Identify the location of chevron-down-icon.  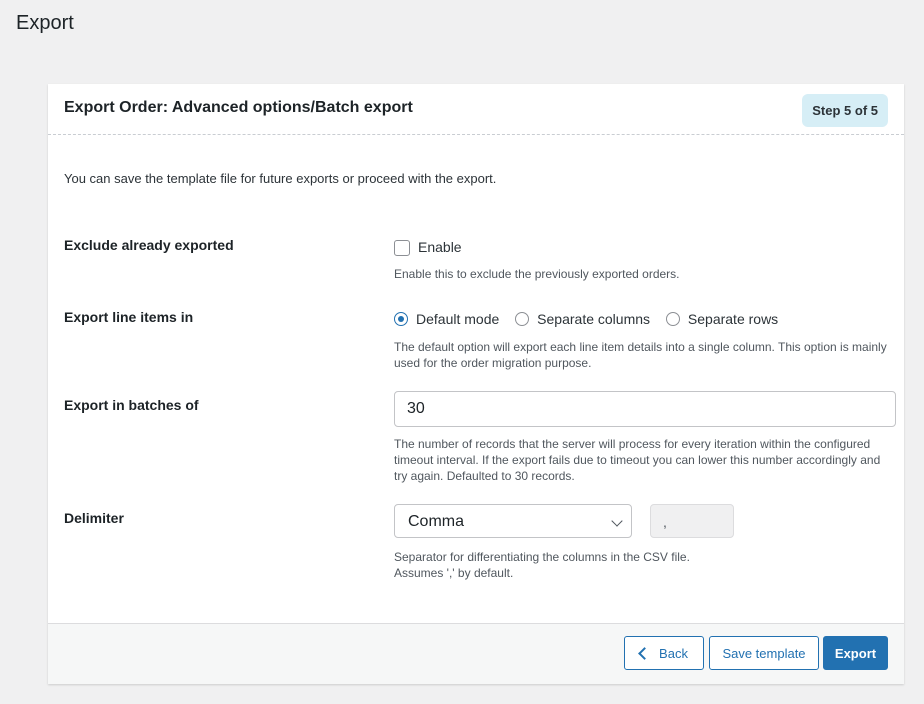
(617, 521).